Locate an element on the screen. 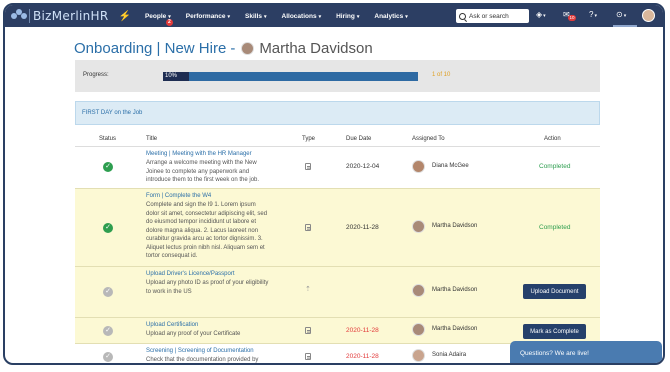  header-status: Status is located at coordinates (108, 139).